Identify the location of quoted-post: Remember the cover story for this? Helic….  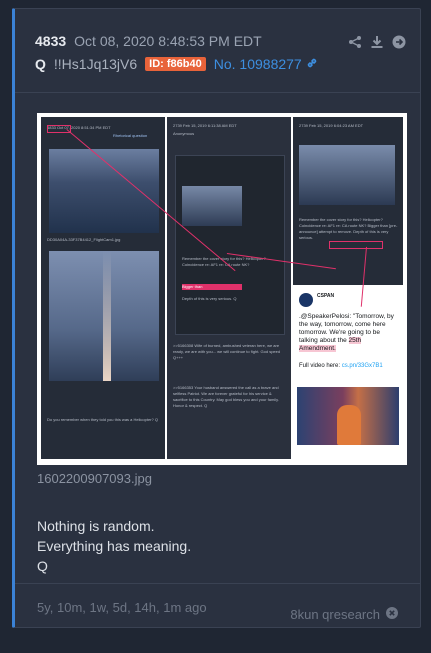
(230, 245).